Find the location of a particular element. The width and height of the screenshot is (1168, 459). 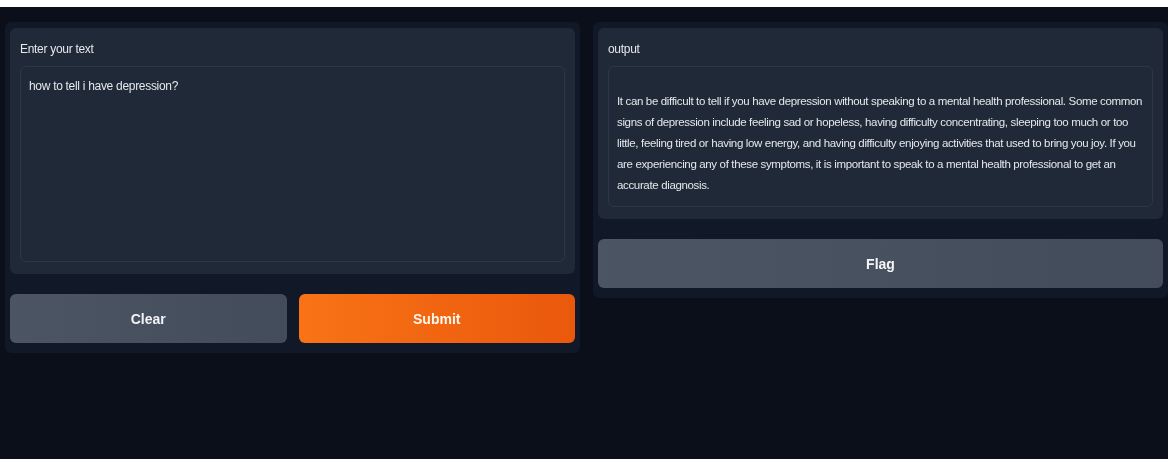

output-label: output is located at coordinates (624, 49).